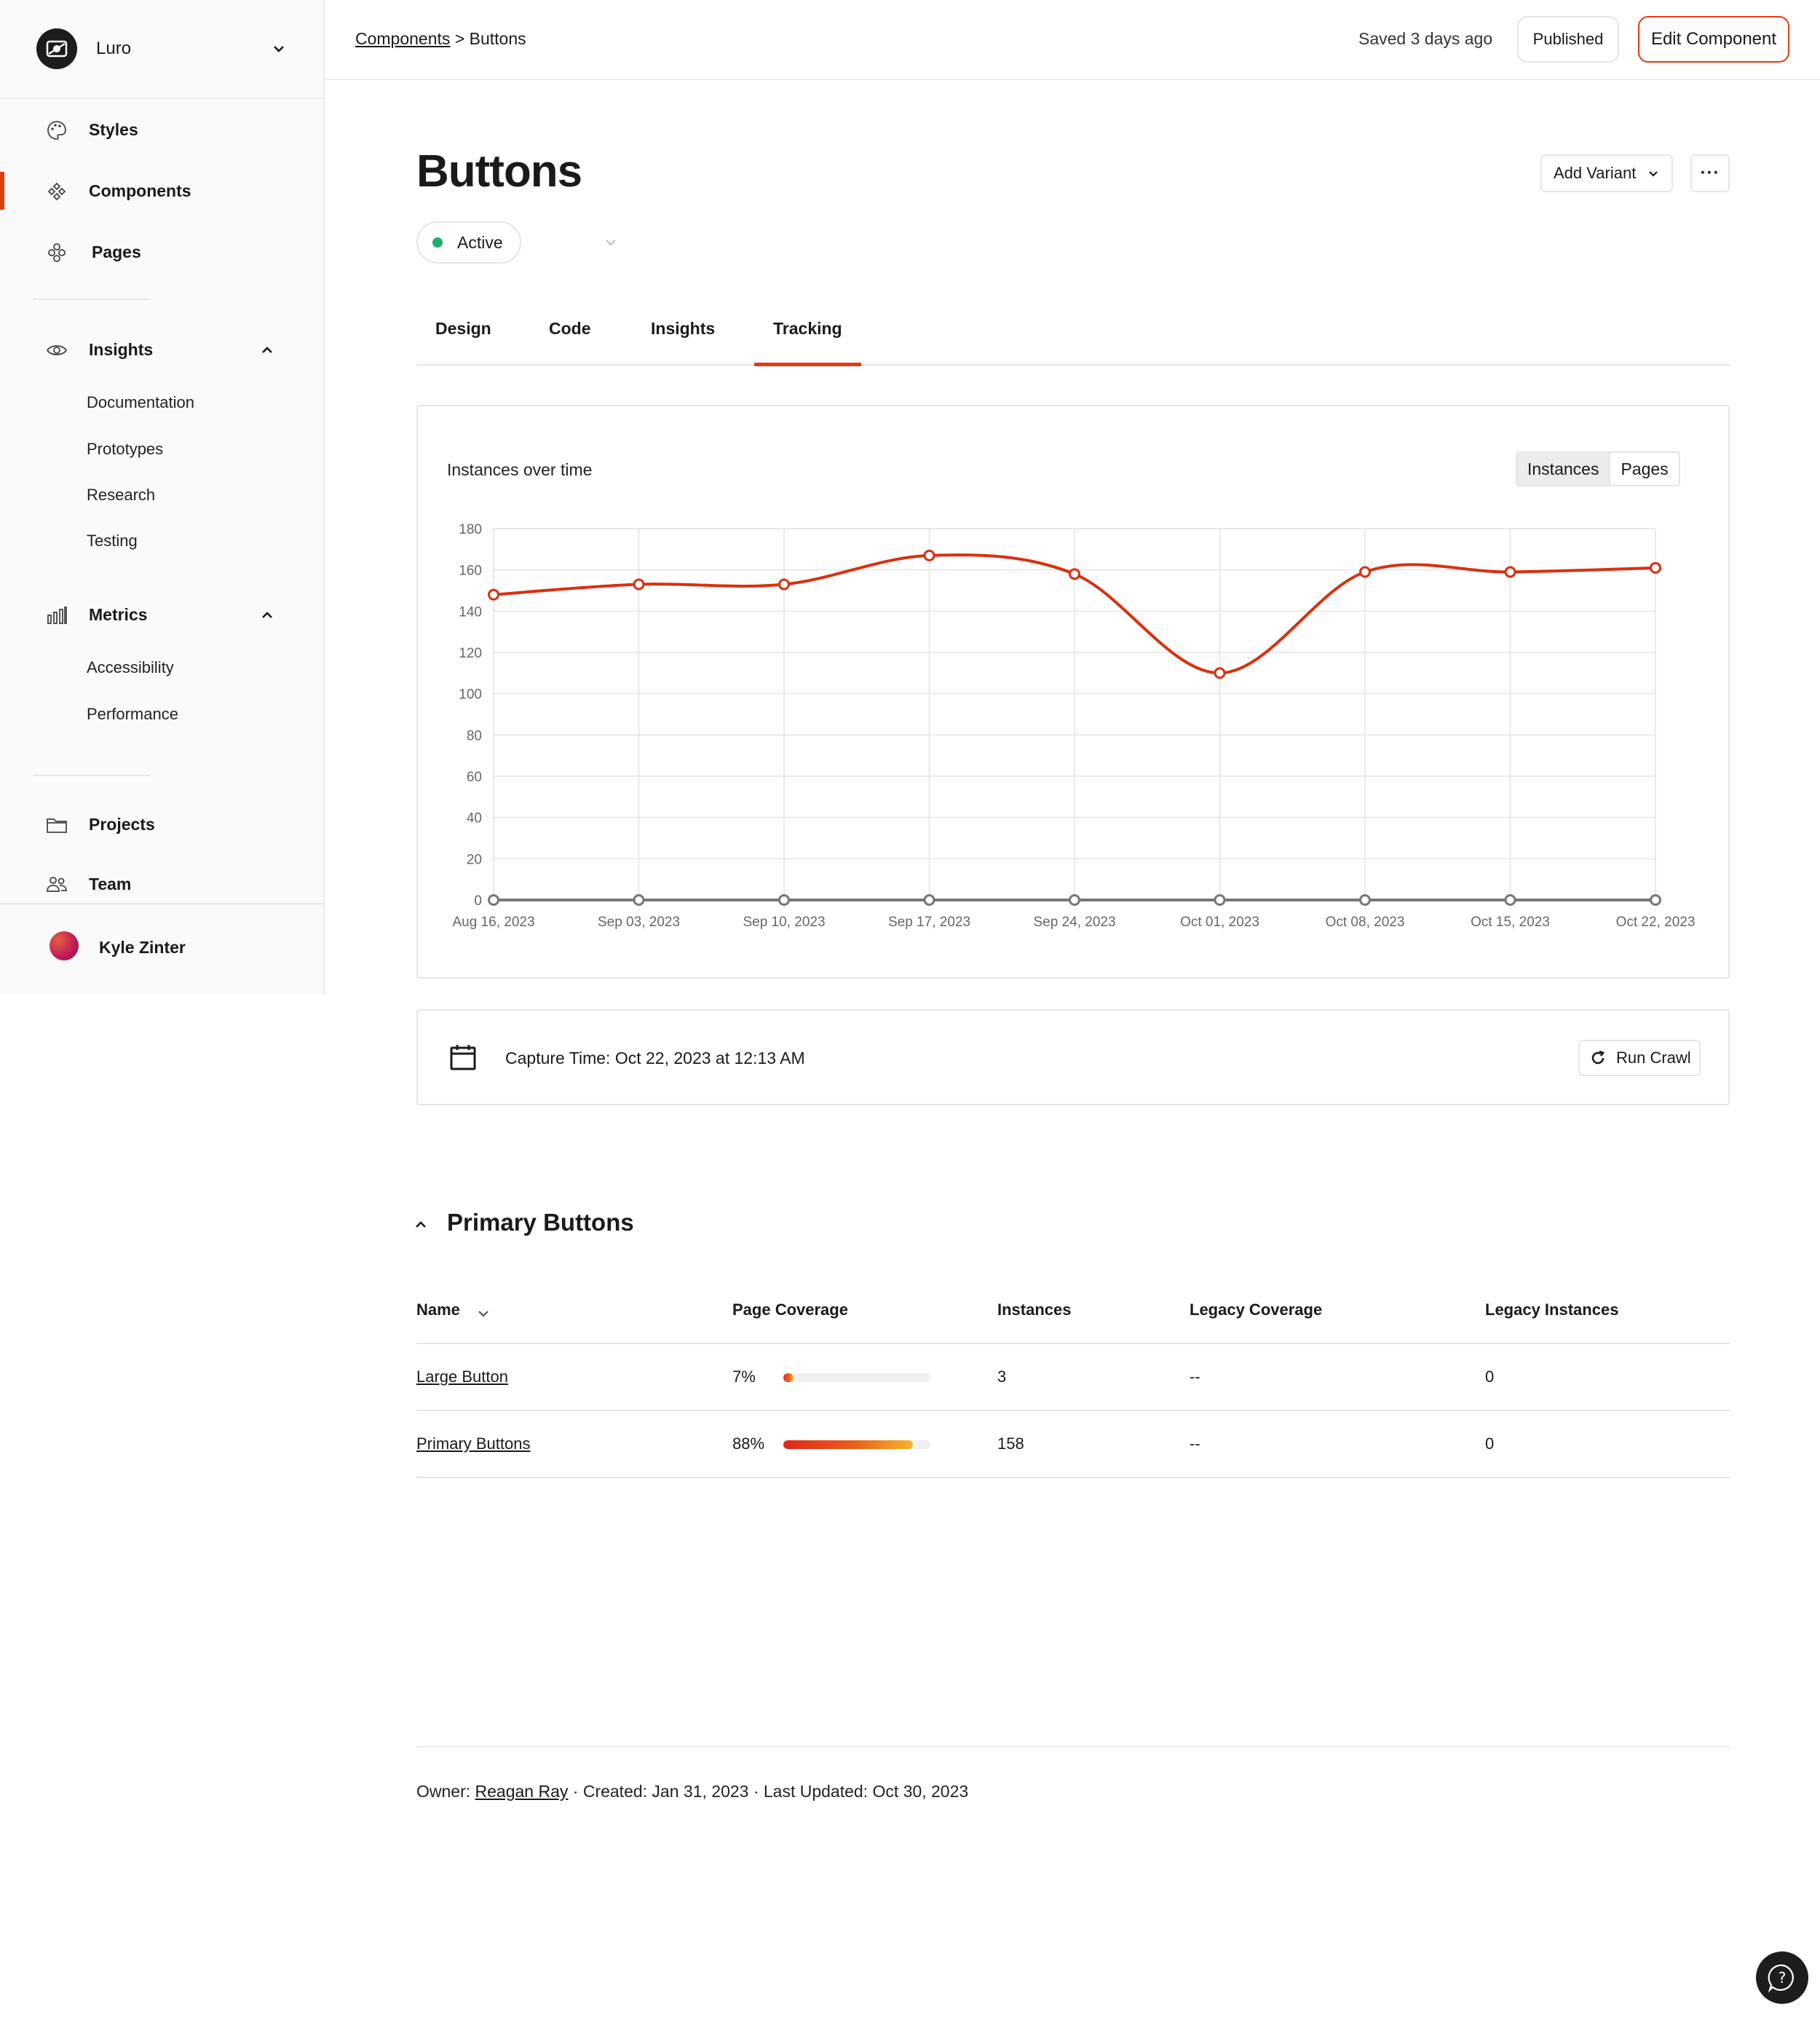 The image size is (1820, 2017). Describe the element at coordinates (522, 1791) in the screenshot. I see `owner-link: Reagan Ray` at that location.